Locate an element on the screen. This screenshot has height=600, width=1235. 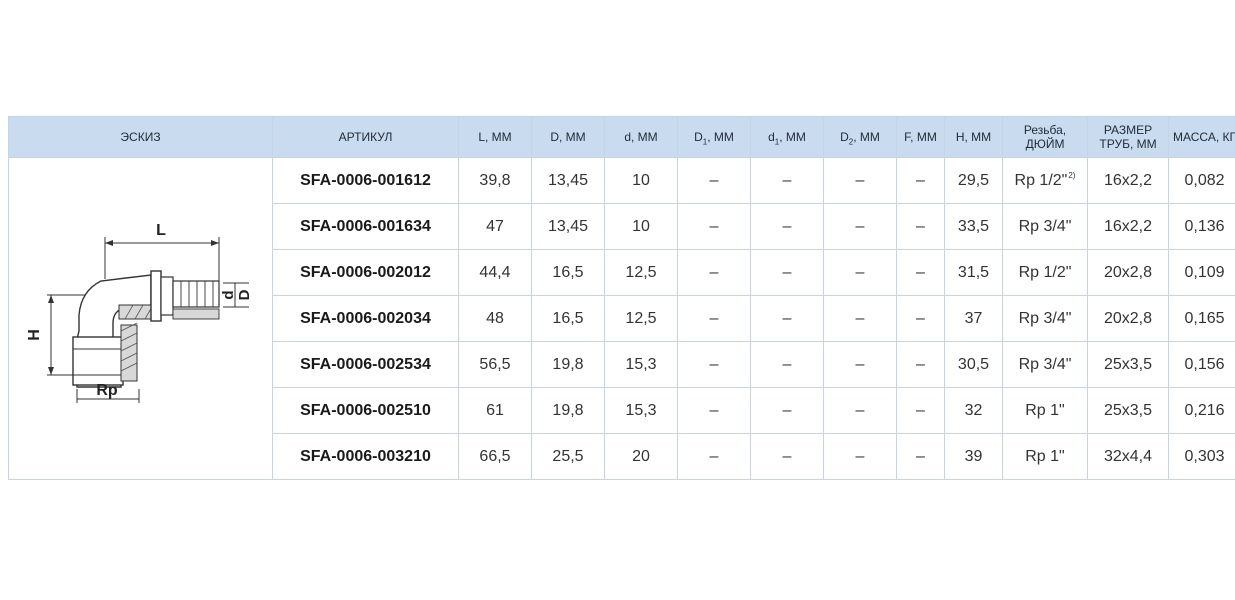
header-d1: d1, ММ is located at coordinates (787, 137).